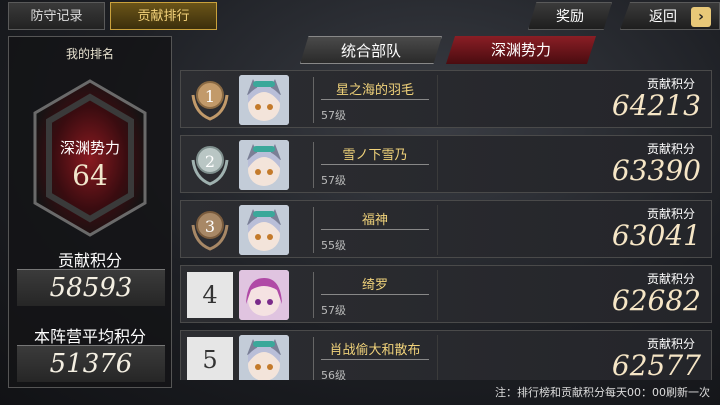 This screenshot has width=720, height=405. I want to click on ranking-row: 4 绮罗 57级 贡献积分 62682, so click(446, 294).